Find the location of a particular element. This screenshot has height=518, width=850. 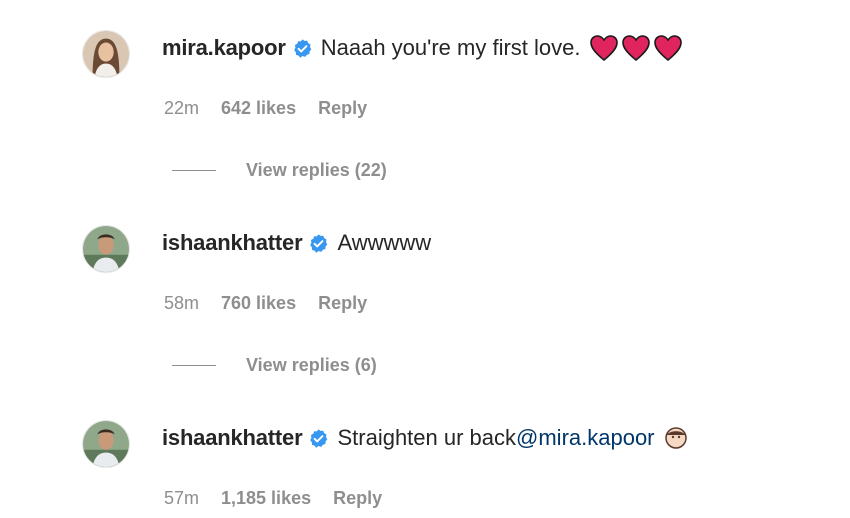

timestamp: 57m is located at coordinates (182, 497).